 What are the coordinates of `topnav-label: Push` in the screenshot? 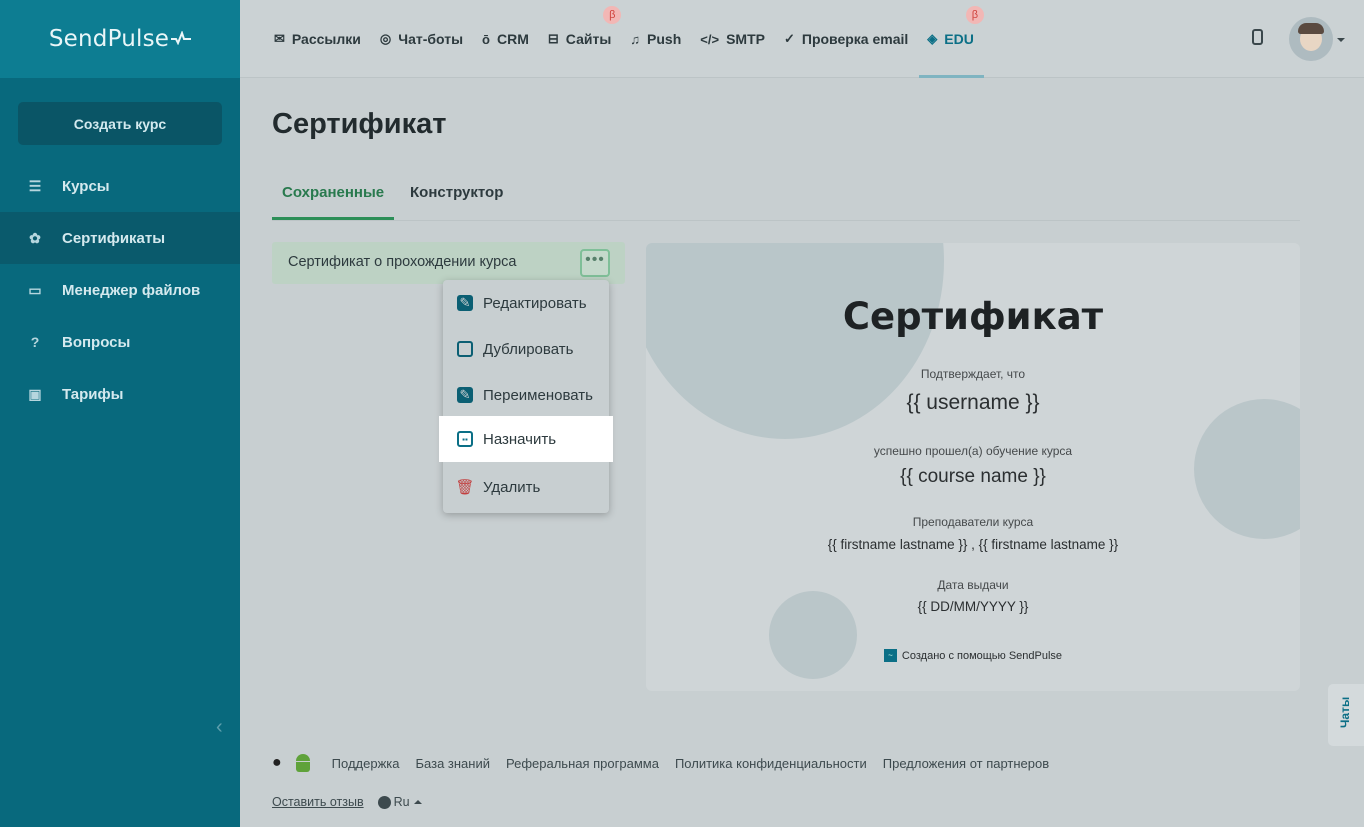 It's located at (664, 39).